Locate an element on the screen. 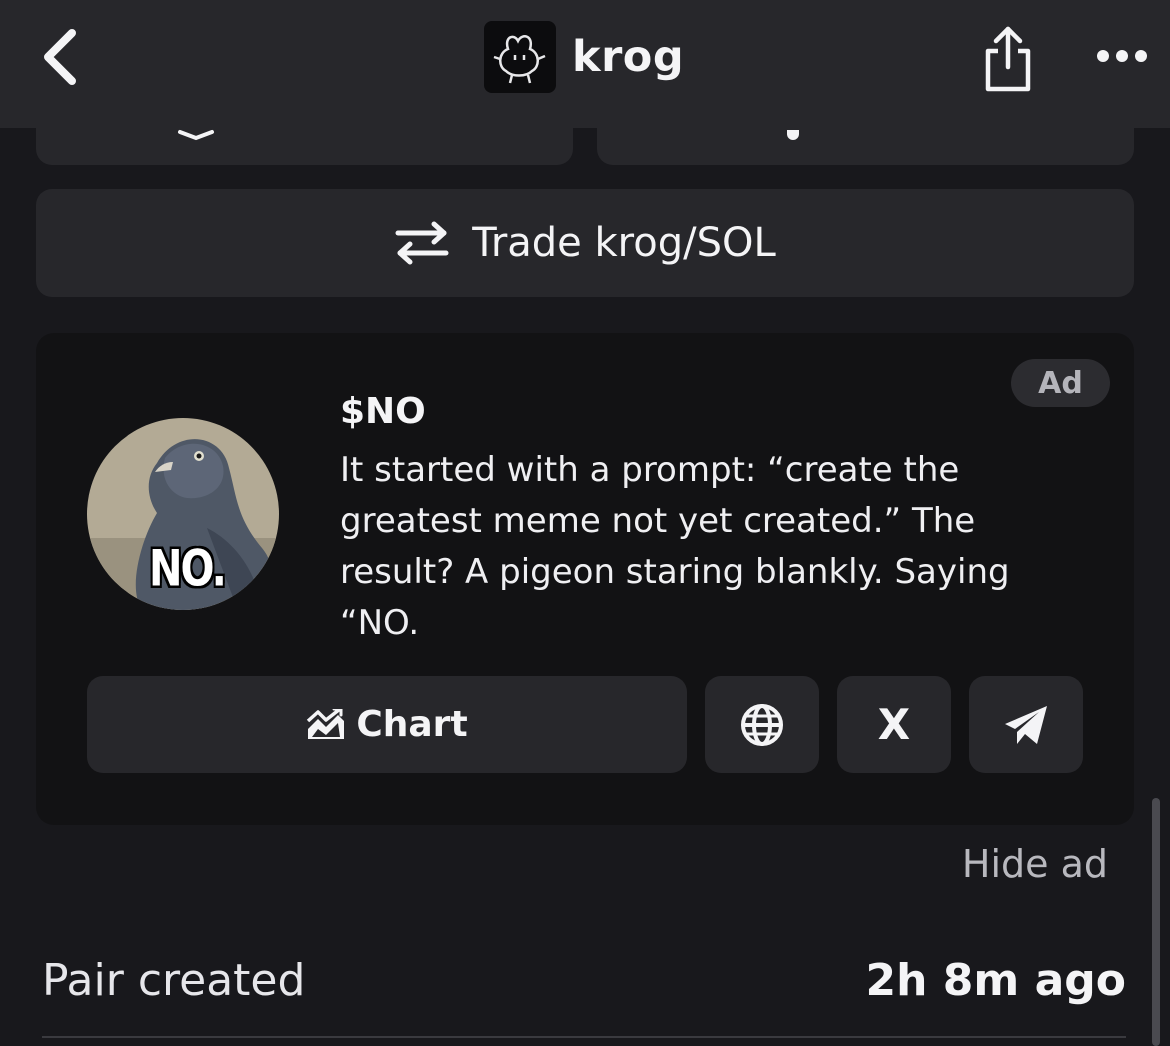  pigeon-image-caption: NO. is located at coordinates (188, 569).